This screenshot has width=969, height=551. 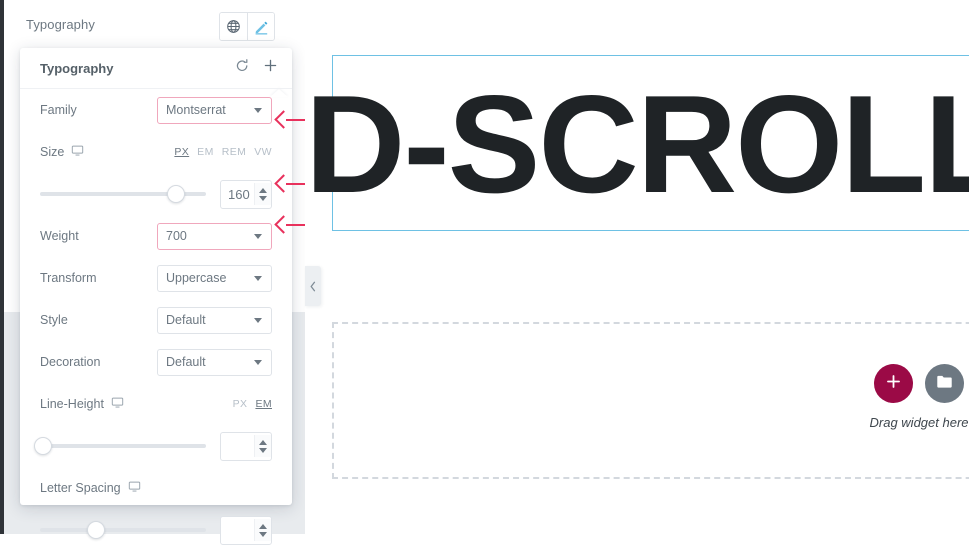 What do you see at coordinates (70, 362) in the screenshot?
I see `decoration-label: Decoration` at bounding box center [70, 362].